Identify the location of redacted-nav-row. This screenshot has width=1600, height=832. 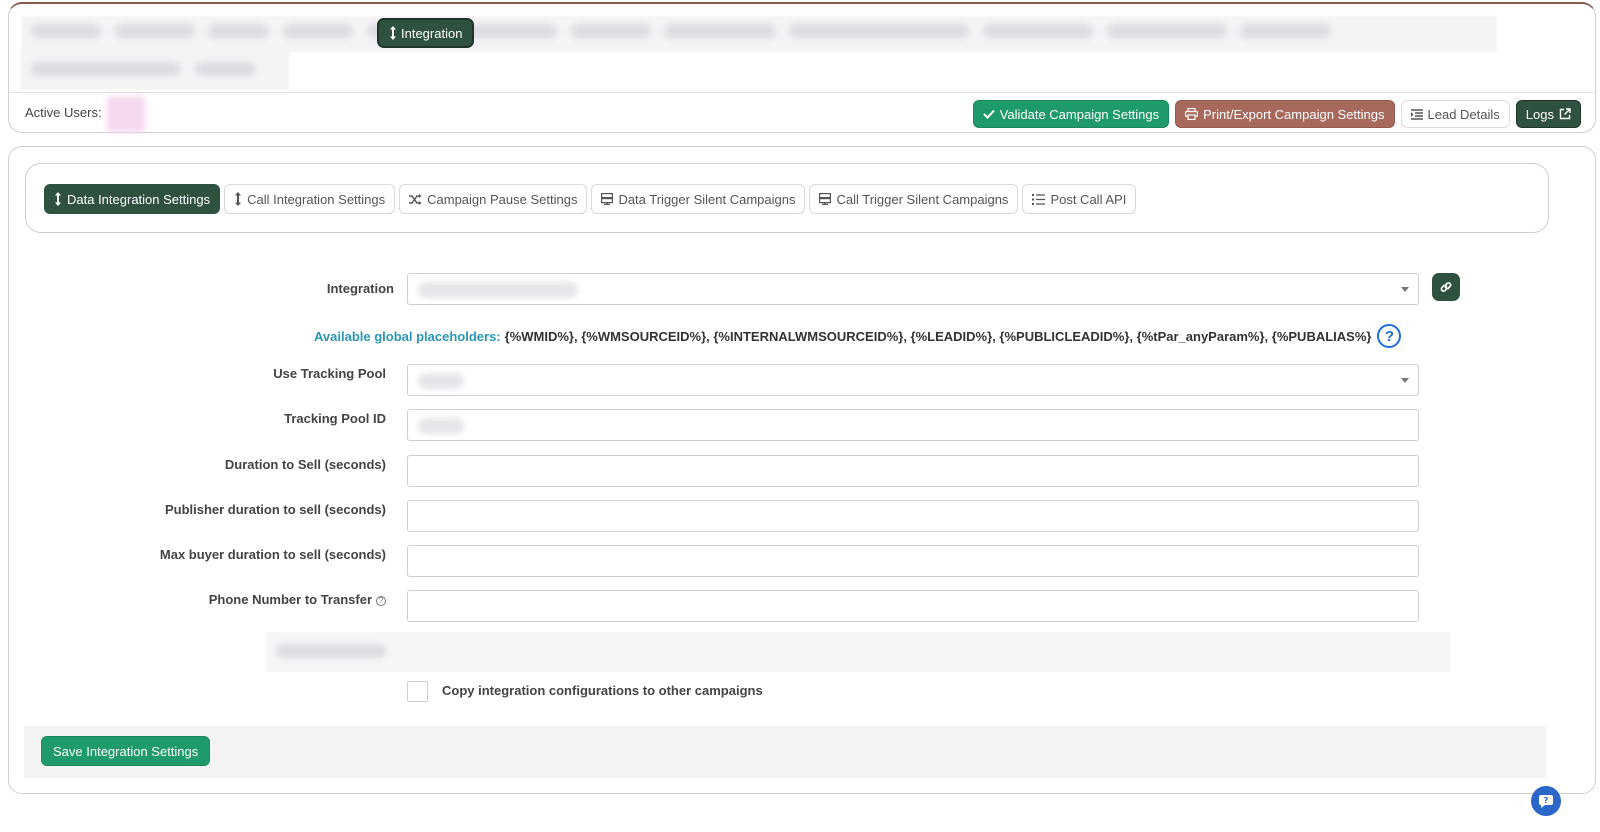
(759, 34).